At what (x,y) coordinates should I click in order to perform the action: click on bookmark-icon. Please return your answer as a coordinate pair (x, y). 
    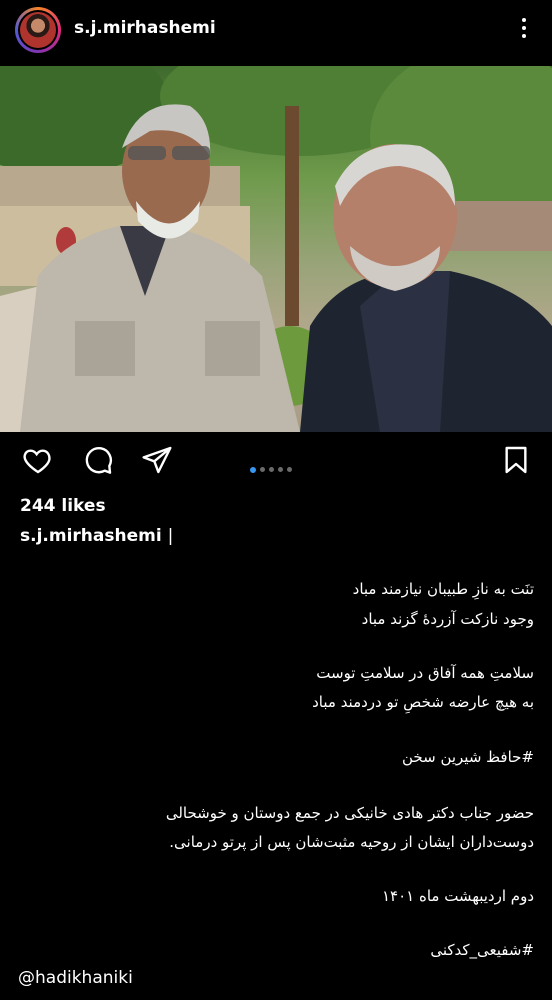
    Looking at the image, I should click on (516, 460).